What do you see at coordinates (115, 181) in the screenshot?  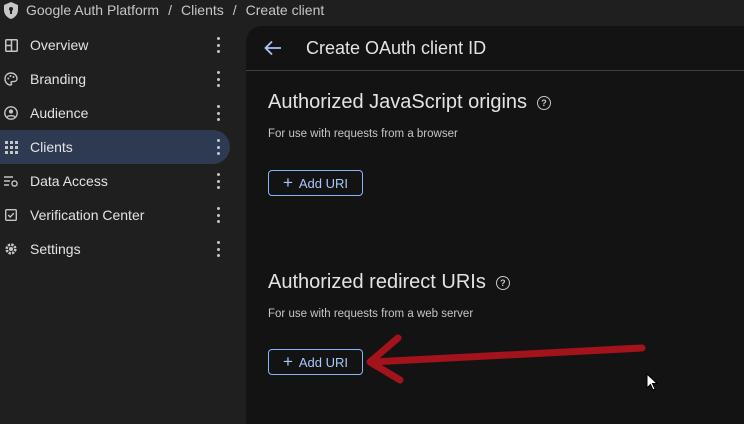 I see `sidebar-item-data-access: Data Access` at bounding box center [115, 181].